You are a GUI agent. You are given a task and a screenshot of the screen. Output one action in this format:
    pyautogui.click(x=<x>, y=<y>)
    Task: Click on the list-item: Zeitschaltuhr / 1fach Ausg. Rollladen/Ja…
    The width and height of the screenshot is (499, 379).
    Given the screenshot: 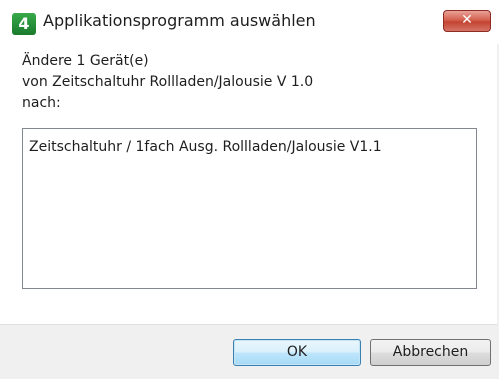 What is the action you would take?
    pyautogui.click(x=205, y=147)
    